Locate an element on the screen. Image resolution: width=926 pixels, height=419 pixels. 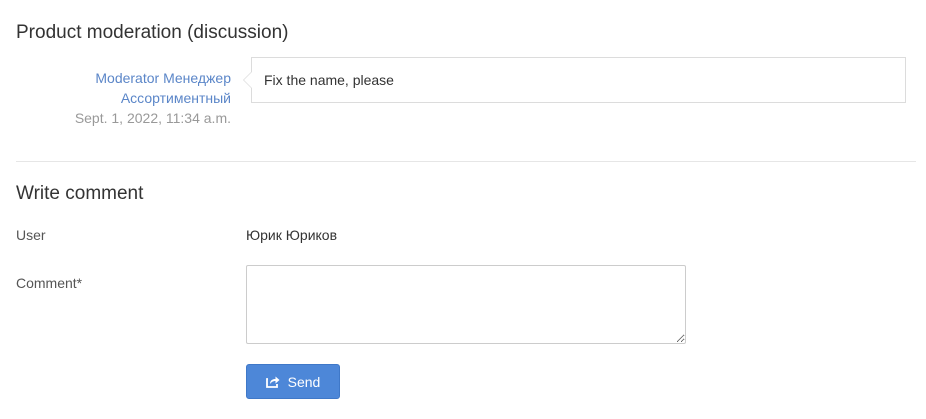
share-icon is located at coordinates (272, 381).